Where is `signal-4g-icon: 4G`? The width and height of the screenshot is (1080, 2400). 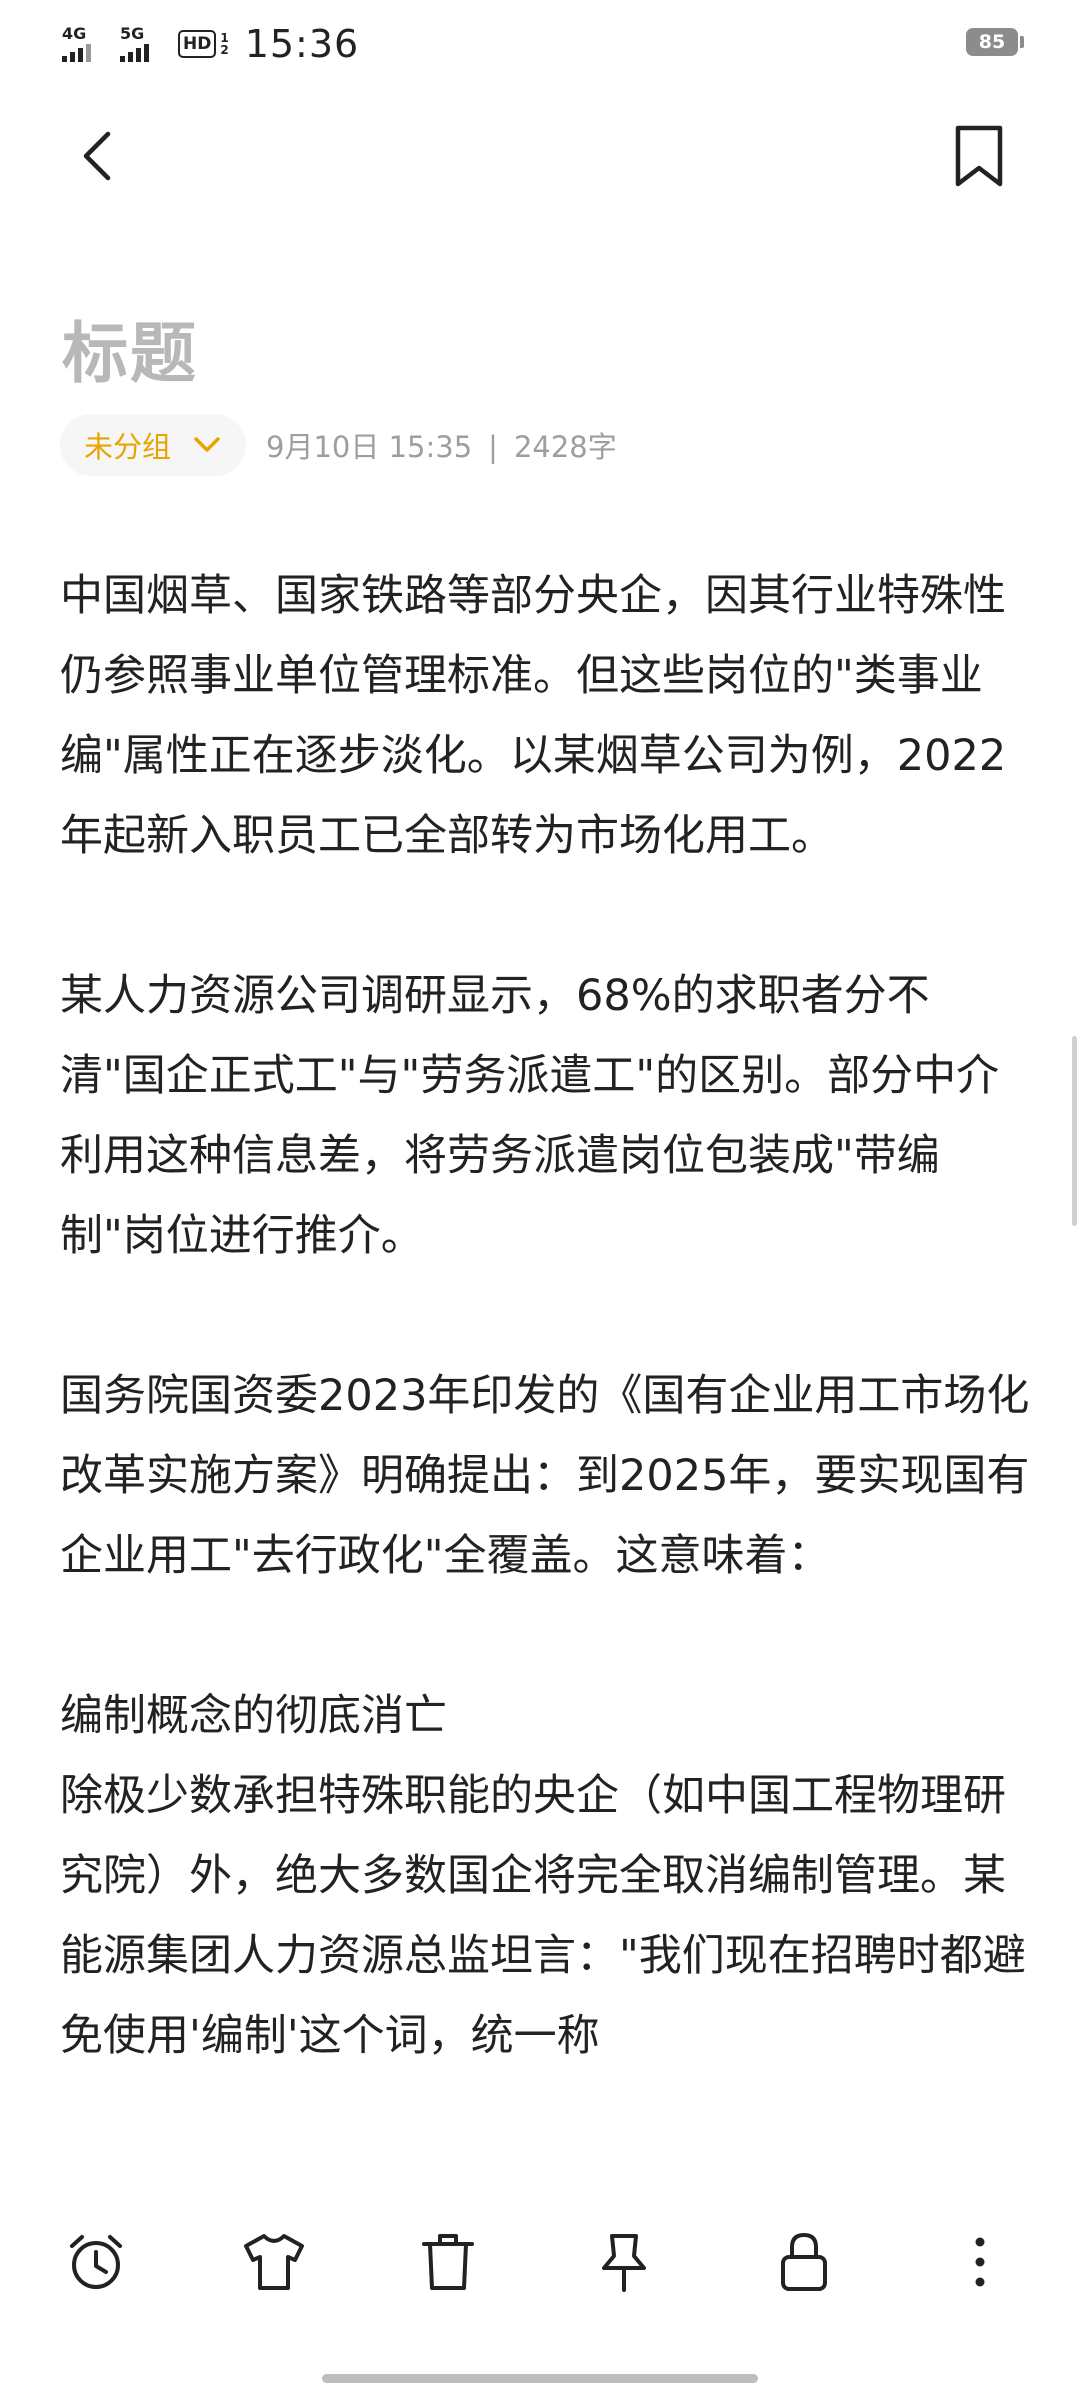
signal-4g-icon: 4G is located at coordinates (84, 44).